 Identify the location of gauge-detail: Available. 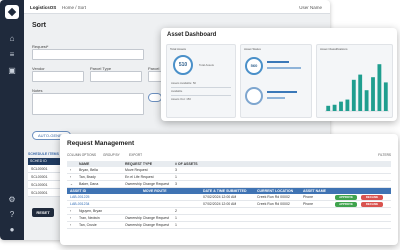
(177, 91).